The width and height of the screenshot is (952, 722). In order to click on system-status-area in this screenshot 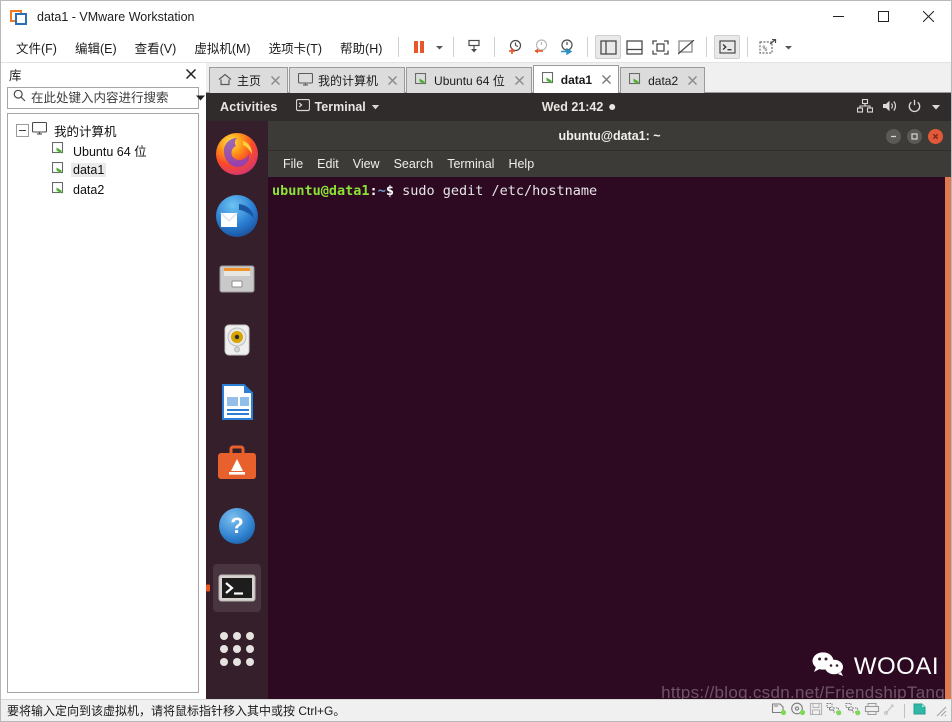, I will do `click(903, 107)`.